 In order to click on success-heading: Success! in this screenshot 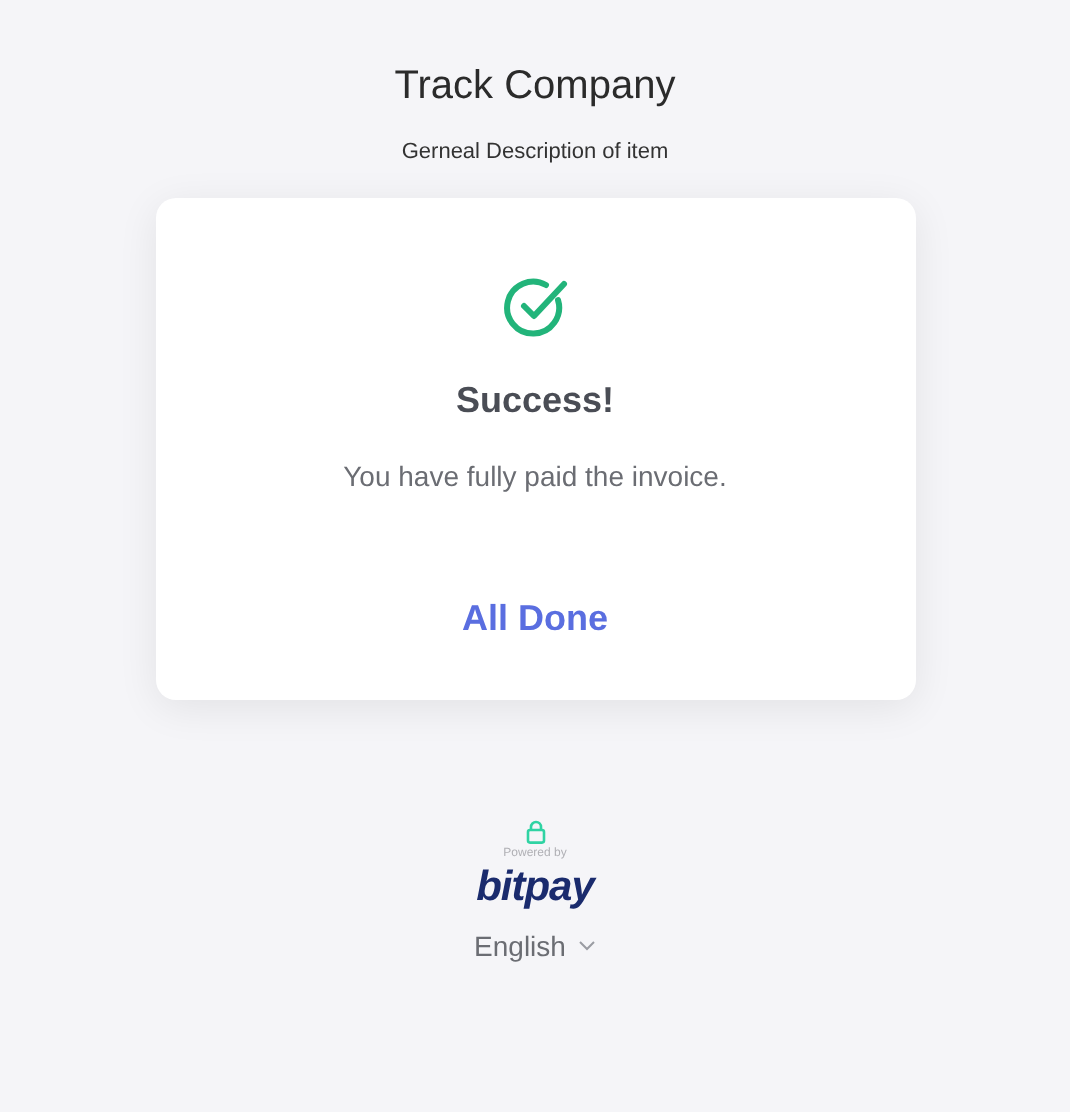, I will do `click(535, 400)`.